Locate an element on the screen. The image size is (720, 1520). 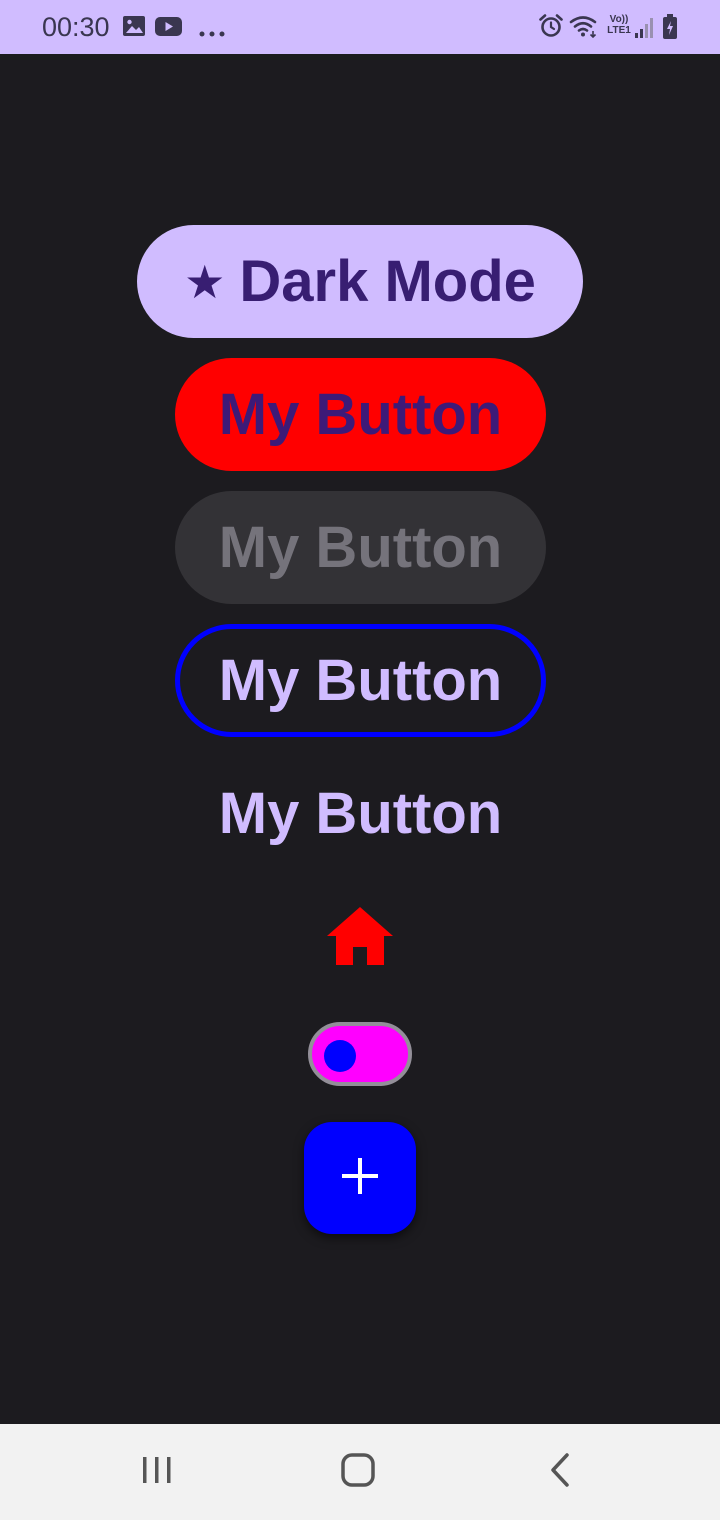
add-fab-button is located at coordinates (360, 1178).